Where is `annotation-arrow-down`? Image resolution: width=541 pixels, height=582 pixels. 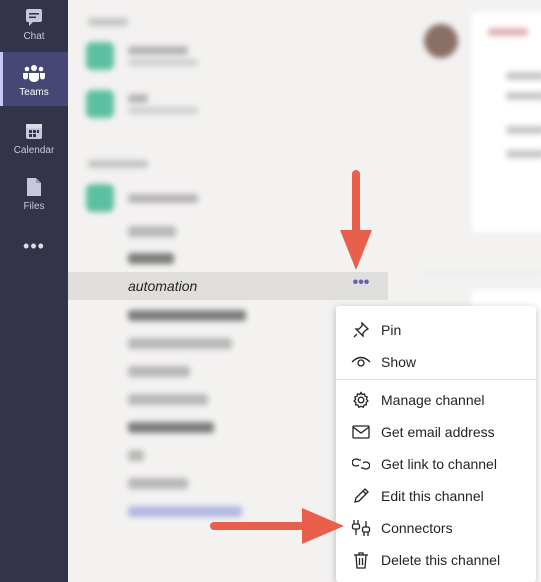
annotation-arrow-down is located at coordinates (356, 220).